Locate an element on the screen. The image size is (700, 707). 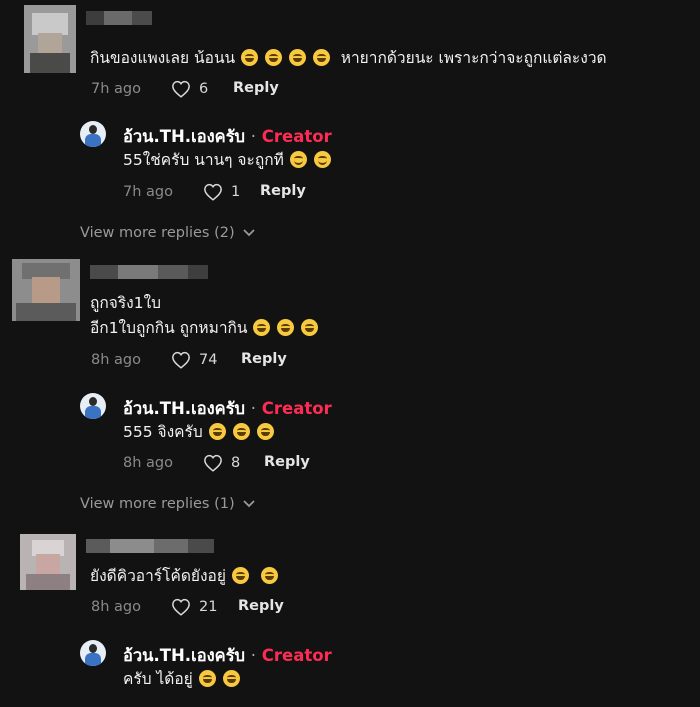
reply-time: 8h ago is located at coordinates (148, 463).